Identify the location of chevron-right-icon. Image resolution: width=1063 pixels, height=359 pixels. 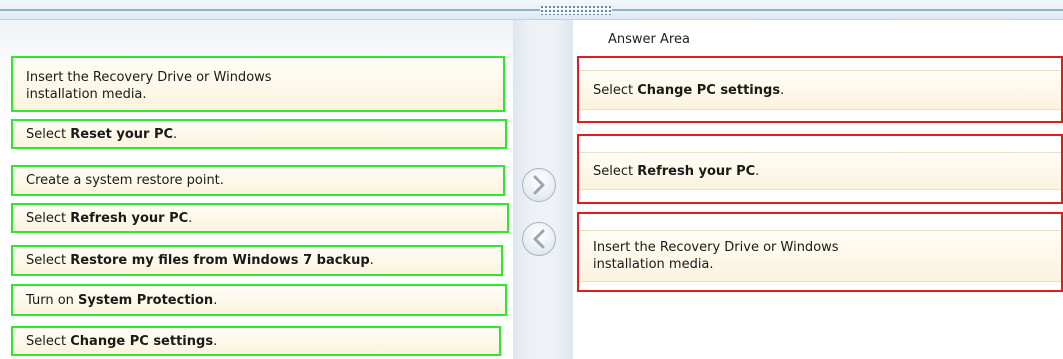
(539, 185).